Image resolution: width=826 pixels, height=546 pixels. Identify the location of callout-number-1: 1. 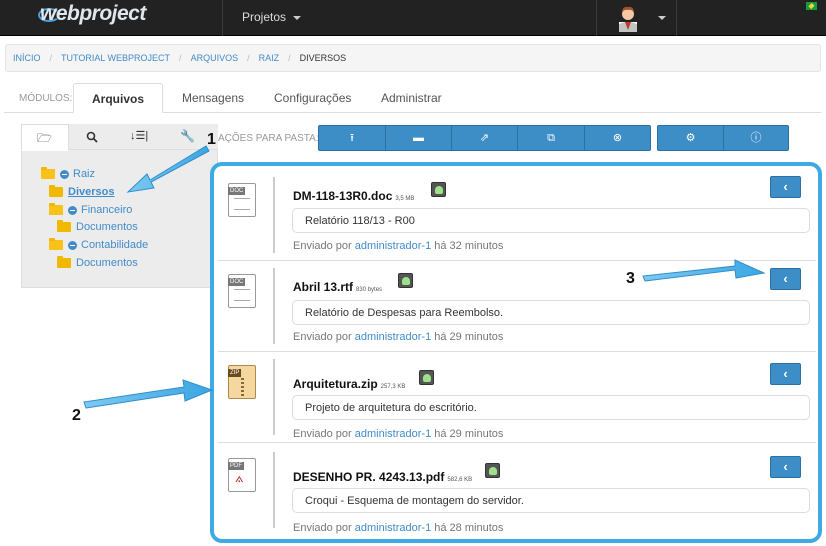
(211, 139).